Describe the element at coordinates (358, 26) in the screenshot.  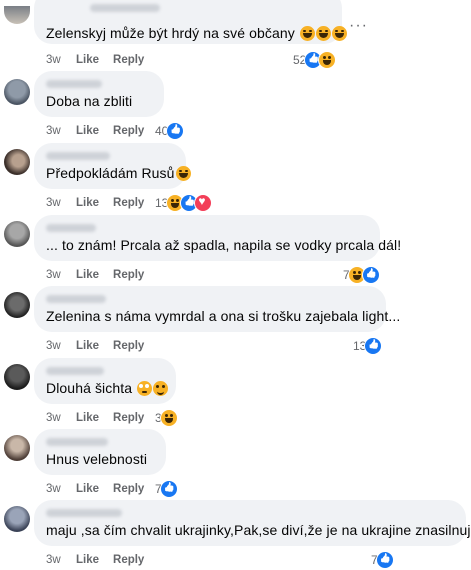
I see `more-options-icon: ···` at that location.